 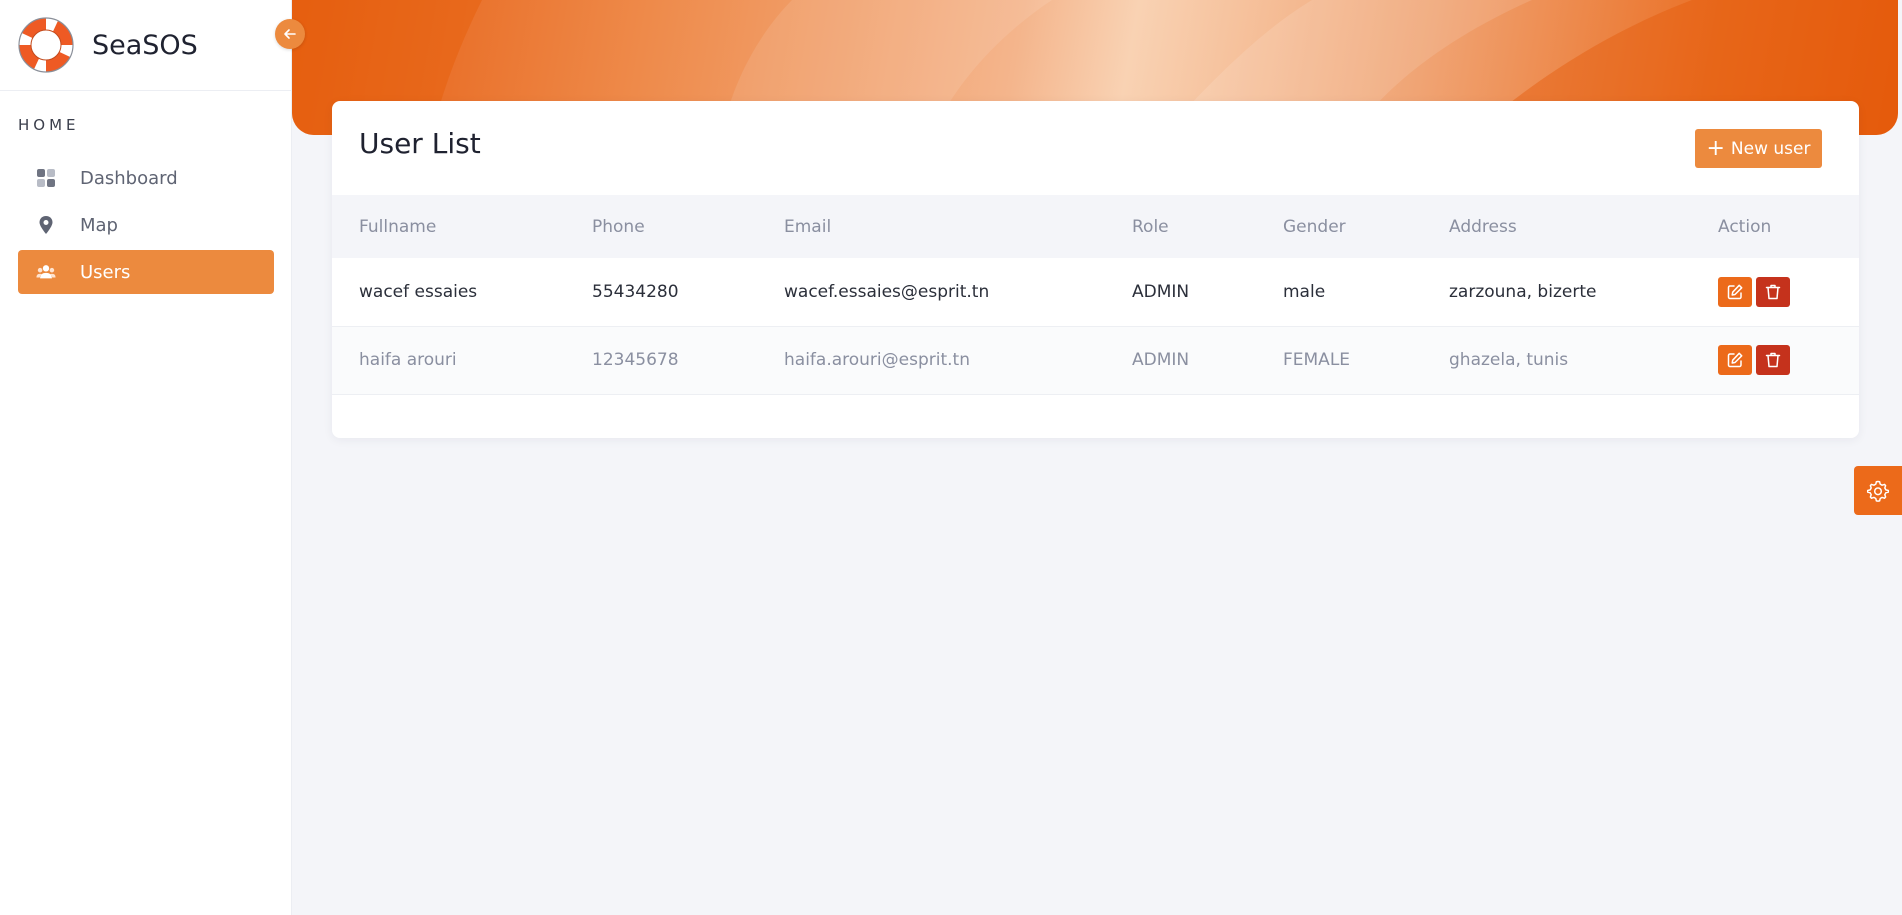 I want to click on collapse-sidebar-button, so click(x=290, y=34).